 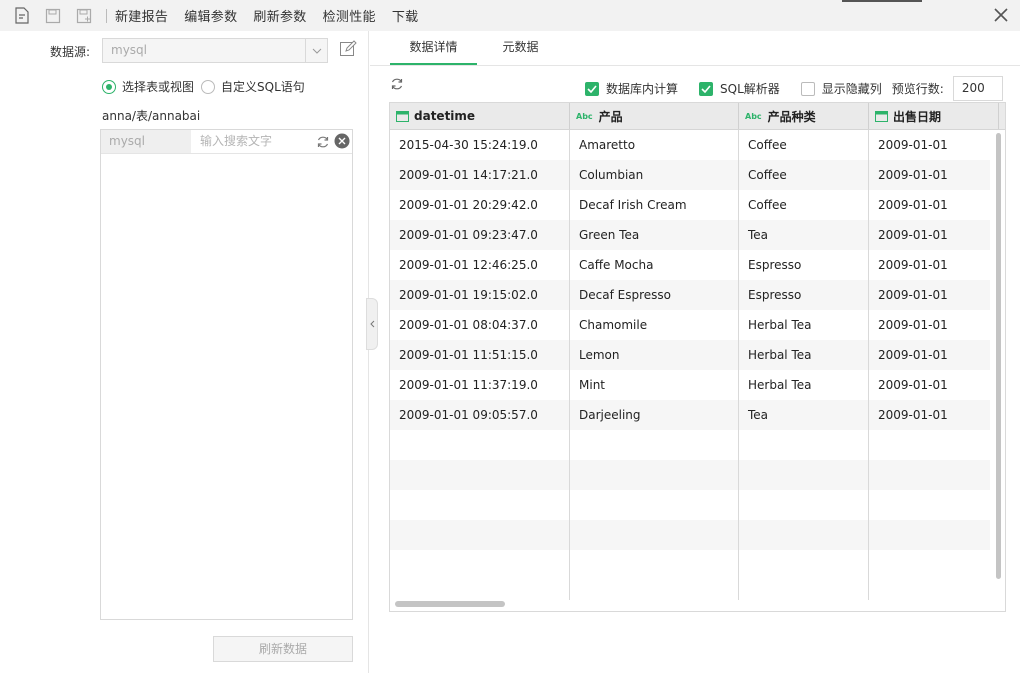 I want to click on datasource-value: mysql, so click(x=129, y=50).